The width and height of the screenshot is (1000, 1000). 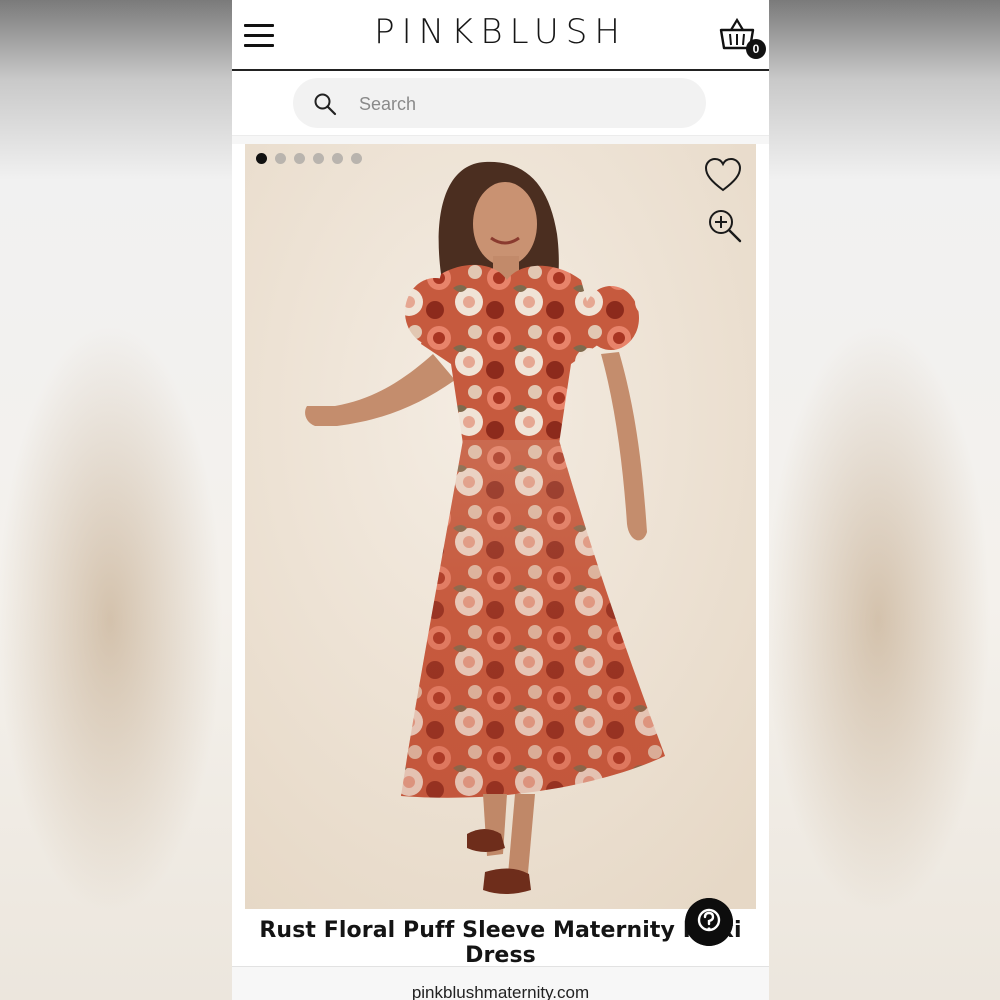 I want to click on site-header: PINKBLUSH 0, so click(x=500, y=35).